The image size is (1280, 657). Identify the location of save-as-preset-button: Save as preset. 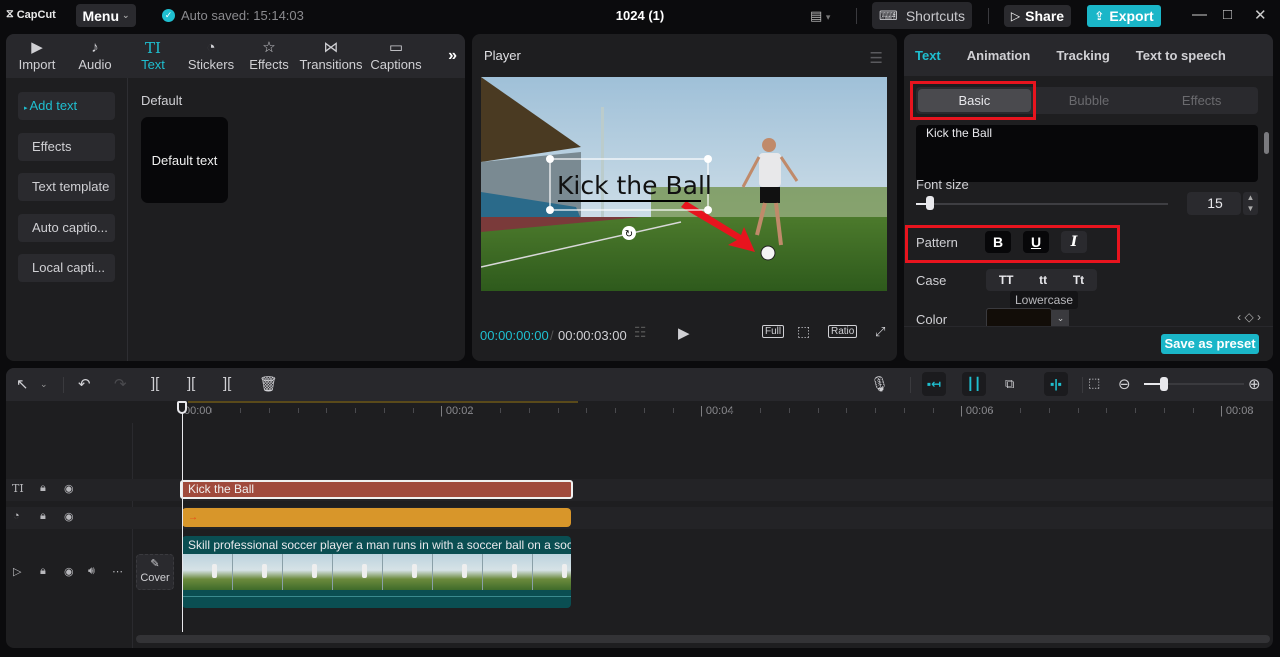
(1210, 344).